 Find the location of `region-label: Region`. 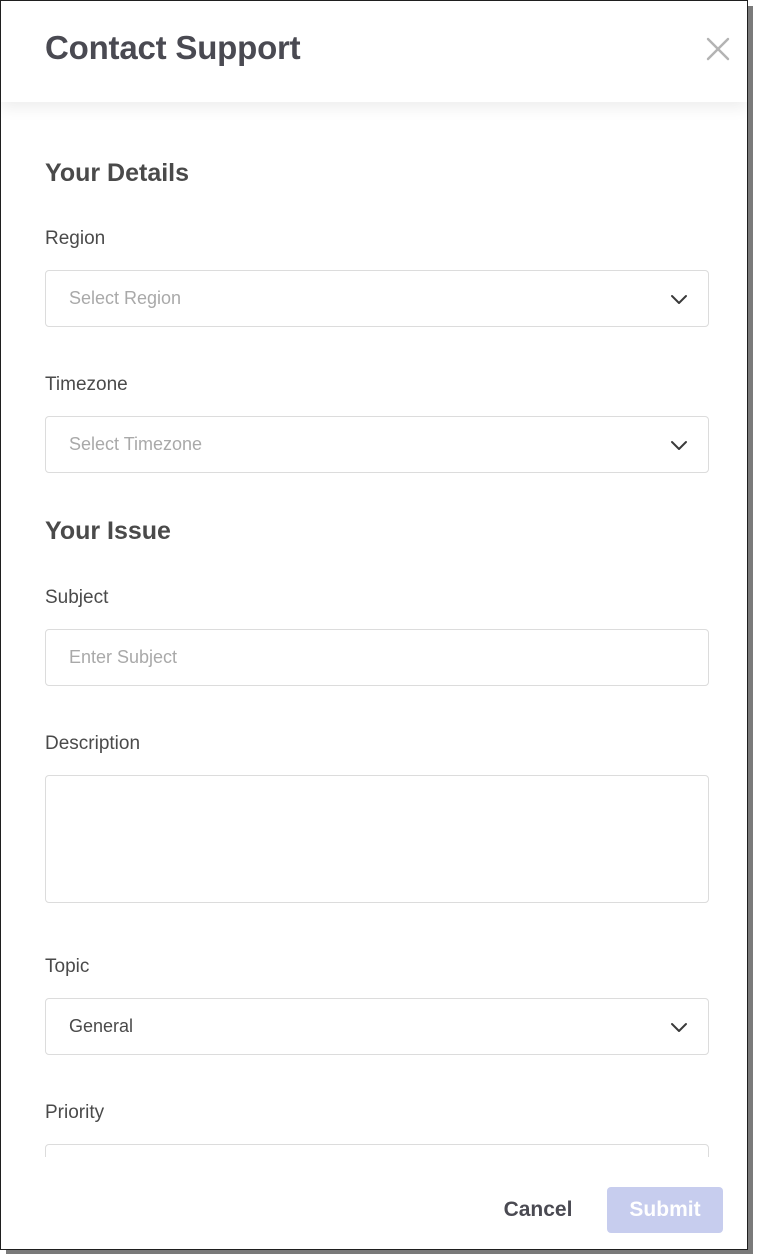

region-label: Region is located at coordinates (75, 238).